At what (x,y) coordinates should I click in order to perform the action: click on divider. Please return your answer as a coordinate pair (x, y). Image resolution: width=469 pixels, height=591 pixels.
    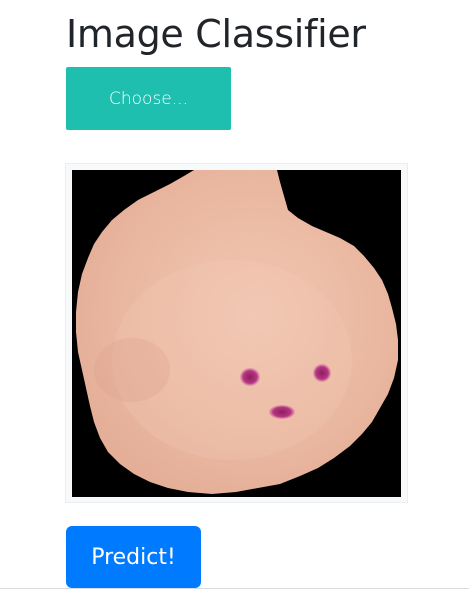
    Looking at the image, I should click on (234, 588).